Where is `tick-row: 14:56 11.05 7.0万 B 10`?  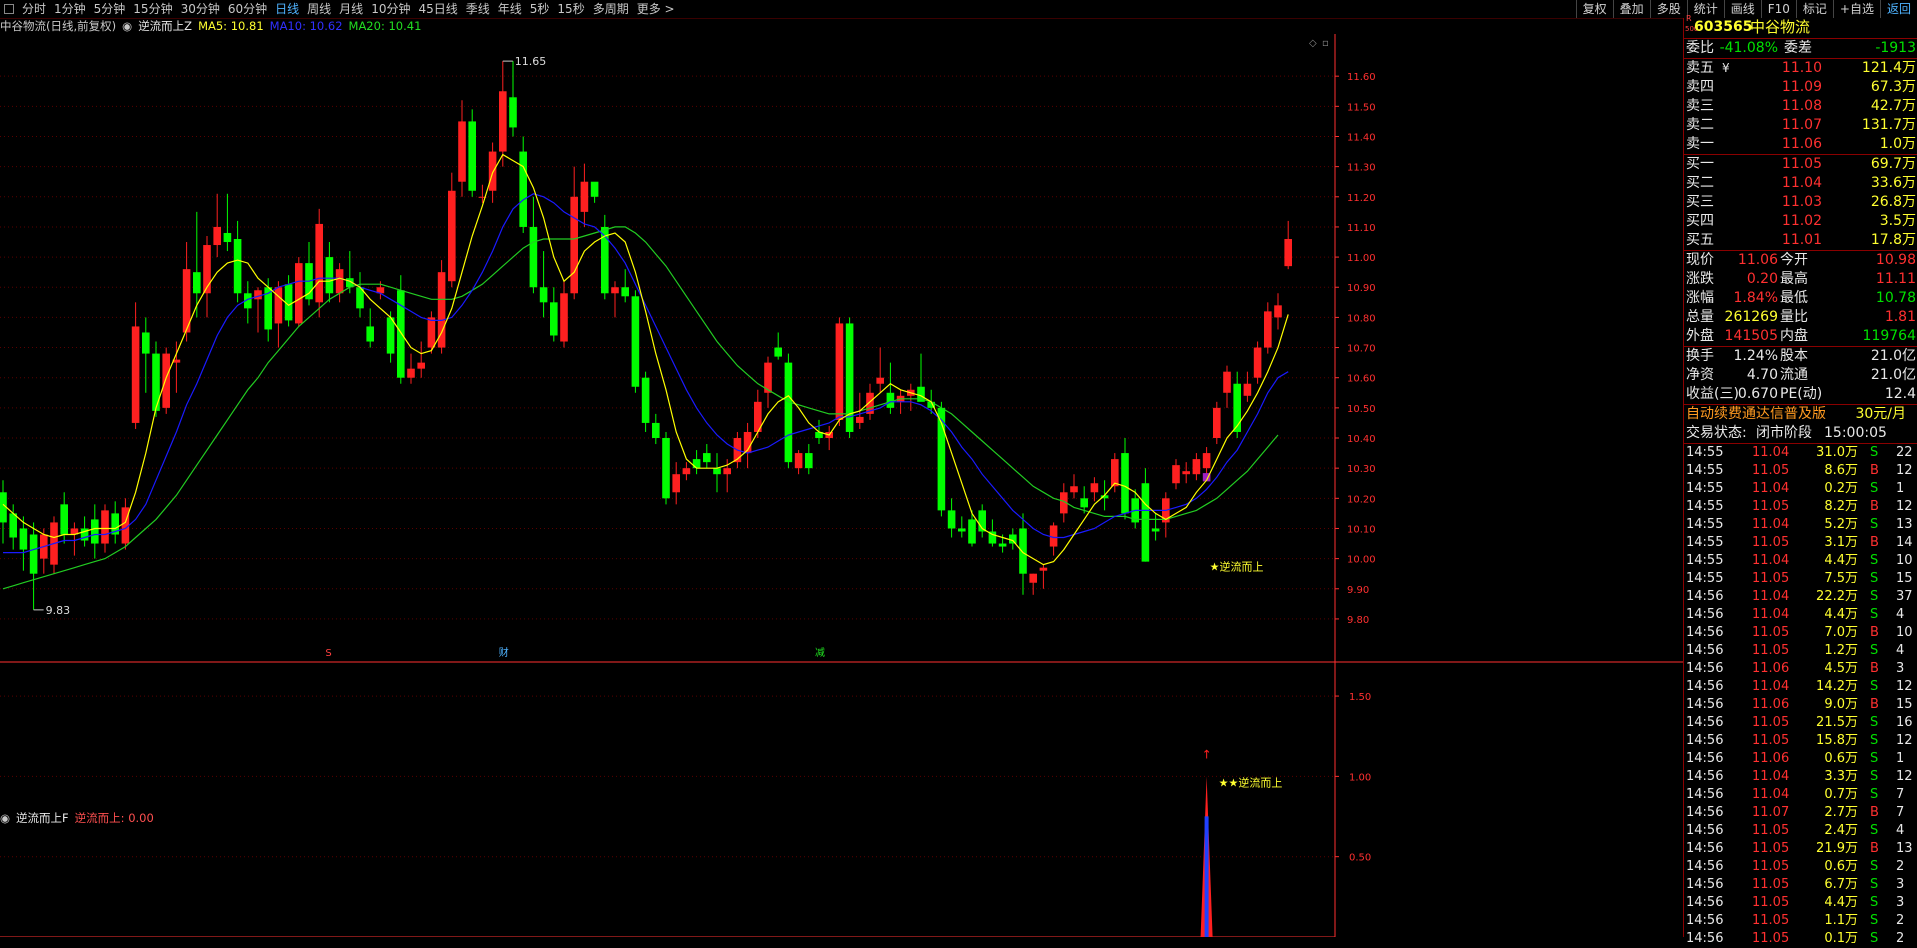
tick-row: 14:56 11.05 7.0万 B 10 is located at coordinates (1800, 633).